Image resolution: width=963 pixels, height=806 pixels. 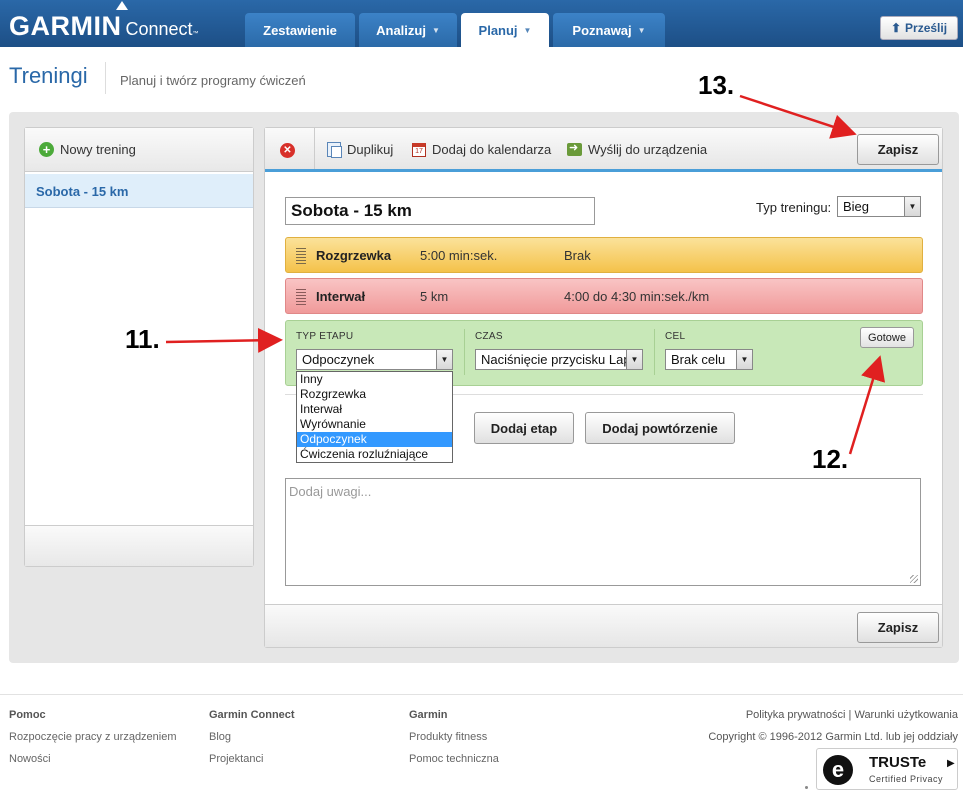 What do you see at coordinates (896, 28) in the screenshot?
I see `arrow-up-icon: ⬆` at bounding box center [896, 28].